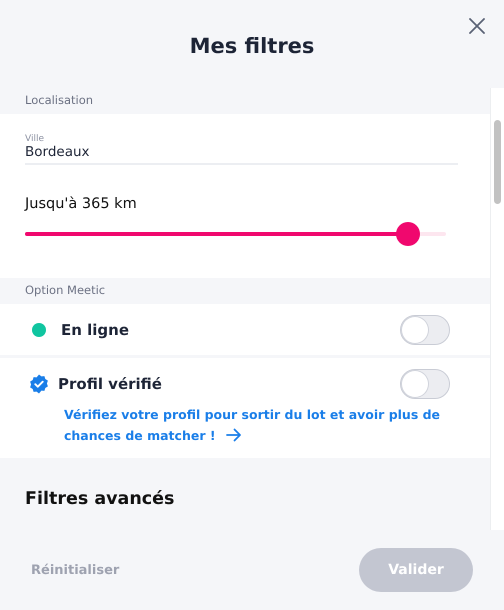  What do you see at coordinates (252, 45) in the screenshot?
I see `dialog-title: Mes filtres` at bounding box center [252, 45].